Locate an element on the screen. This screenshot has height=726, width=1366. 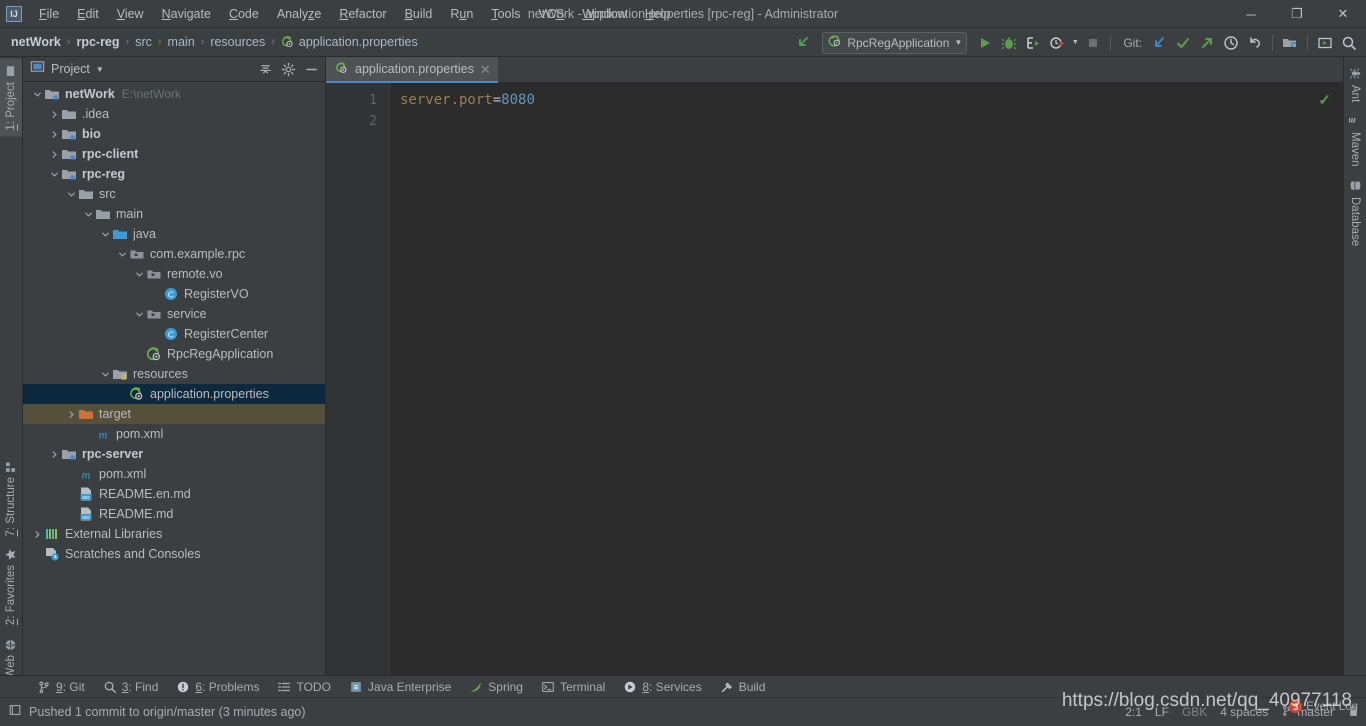
project-structure-icon is located at coordinates (1290, 43).